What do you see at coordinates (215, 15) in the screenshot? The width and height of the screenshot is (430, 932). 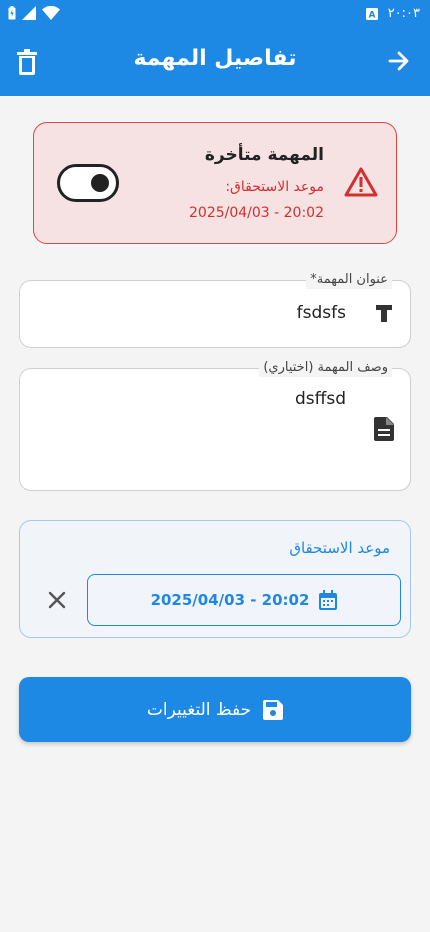 I see `status-bar: A ٢٠:٠٣` at bounding box center [215, 15].